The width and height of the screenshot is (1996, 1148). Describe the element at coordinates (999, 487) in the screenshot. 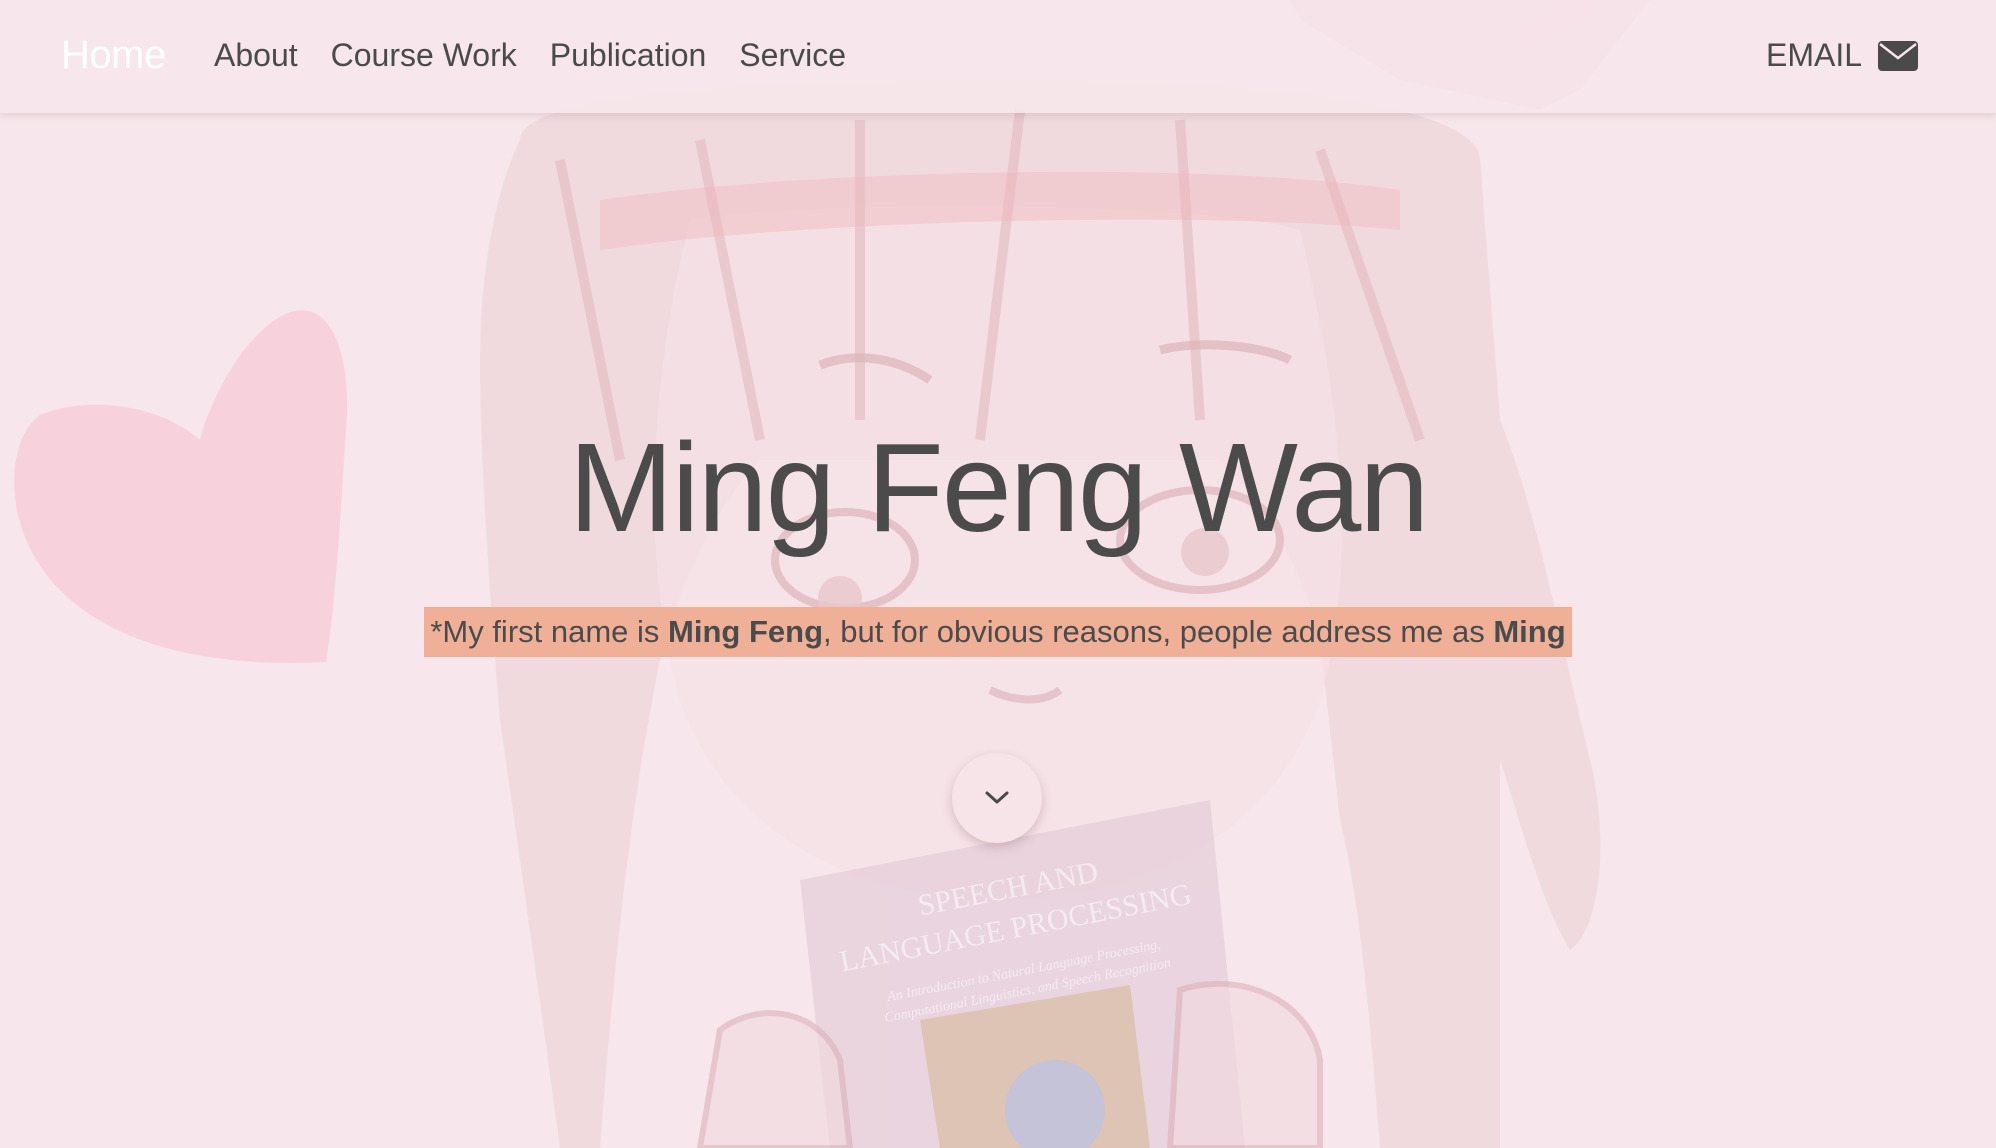

I see `hero-title: Ming Feng Wan` at that location.